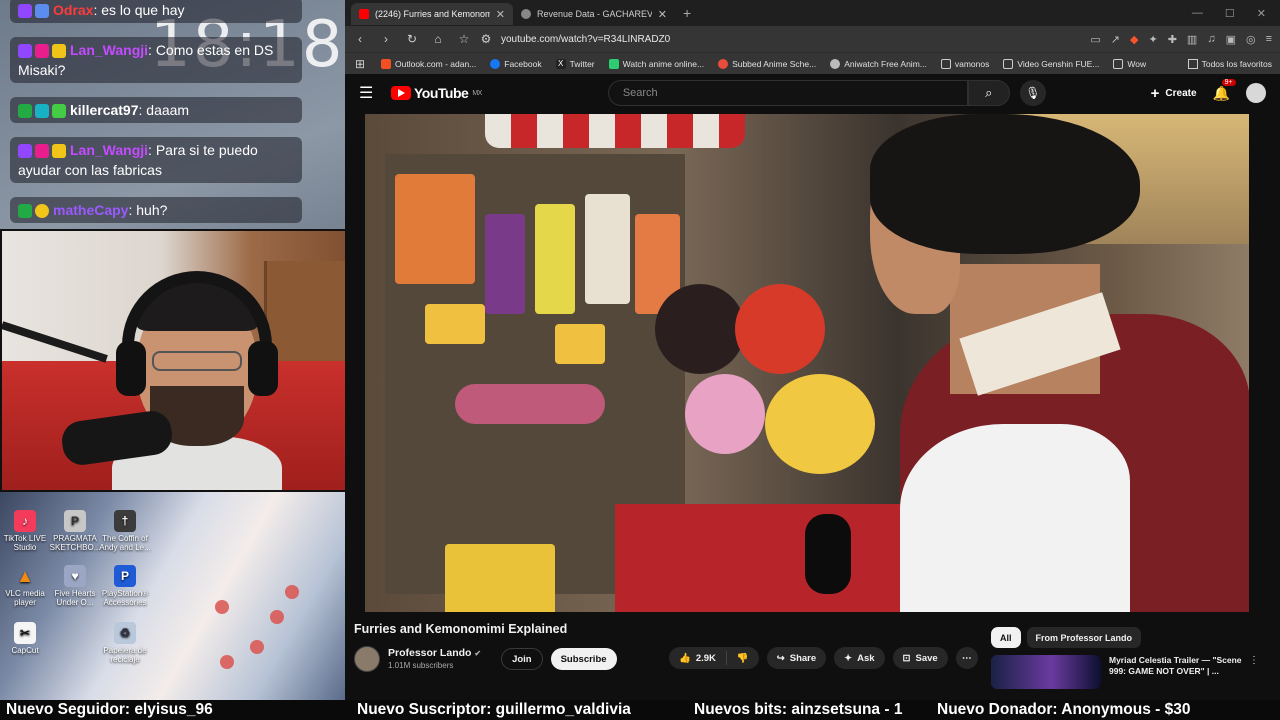 The image size is (1280, 720). I want to click on voice-search-button: 🎙, so click(1032, 93).